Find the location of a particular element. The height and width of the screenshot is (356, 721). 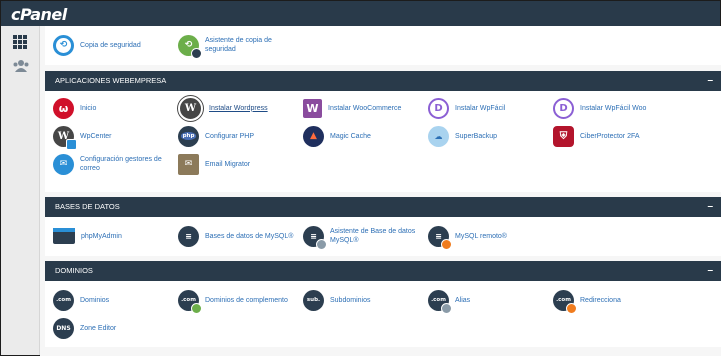

email-migrator-item: ✉ Email Migrator is located at coordinates (214, 164).